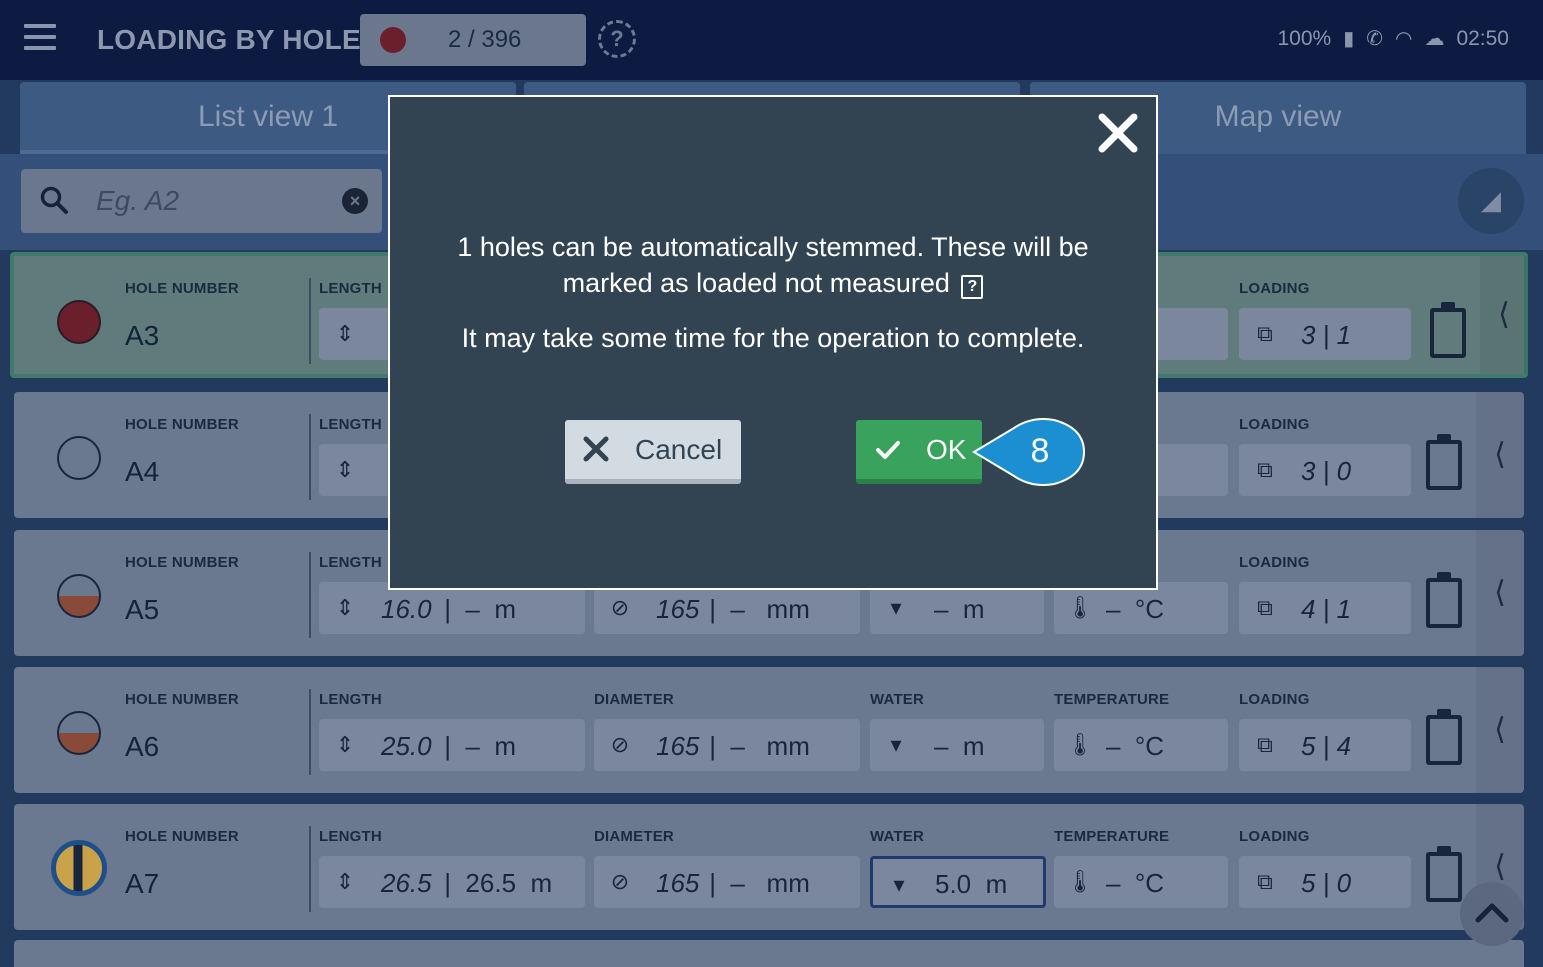 This screenshot has width=1543, height=967. What do you see at coordinates (617, 39) in the screenshot?
I see `help-circle-icon: ?` at bounding box center [617, 39].